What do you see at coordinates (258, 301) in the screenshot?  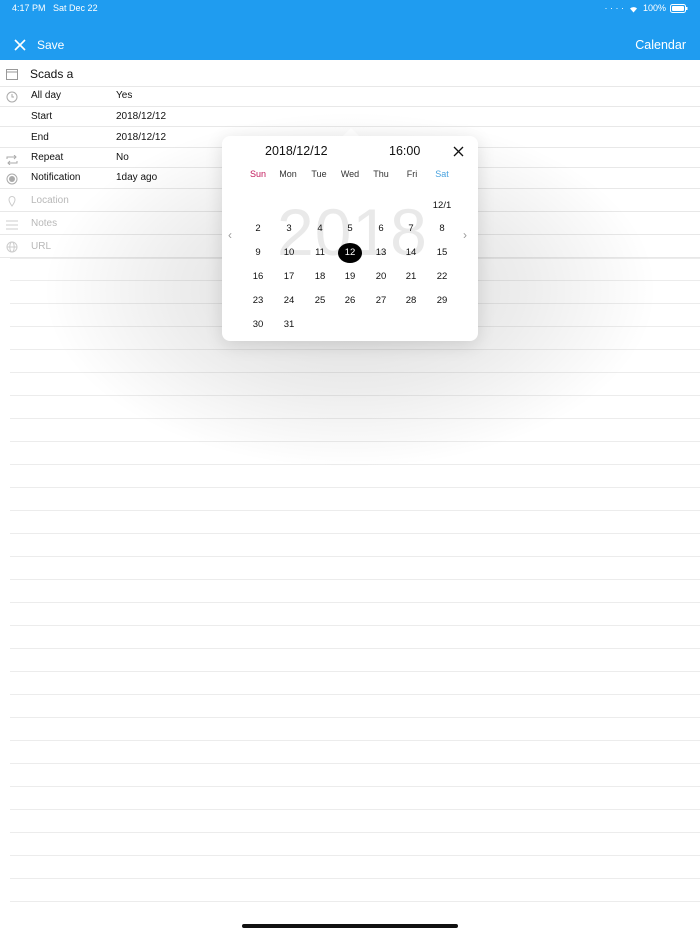 I see `calendar-day: 23` at bounding box center [258, 301].